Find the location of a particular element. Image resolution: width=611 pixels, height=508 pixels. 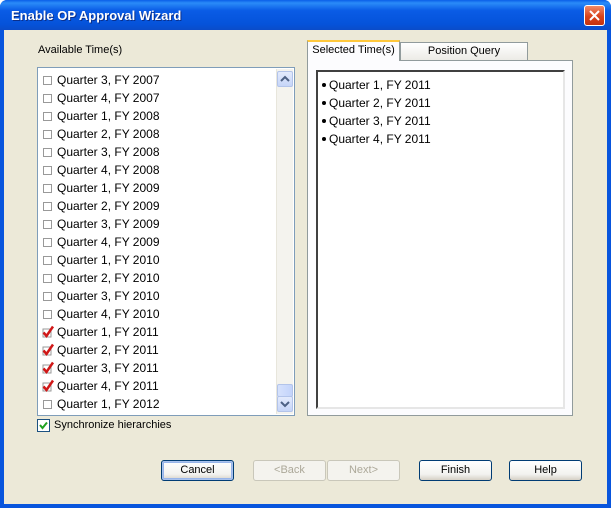

selected-list-item: Quarter 2, FY 2011 is located at coordinates (376, 105).